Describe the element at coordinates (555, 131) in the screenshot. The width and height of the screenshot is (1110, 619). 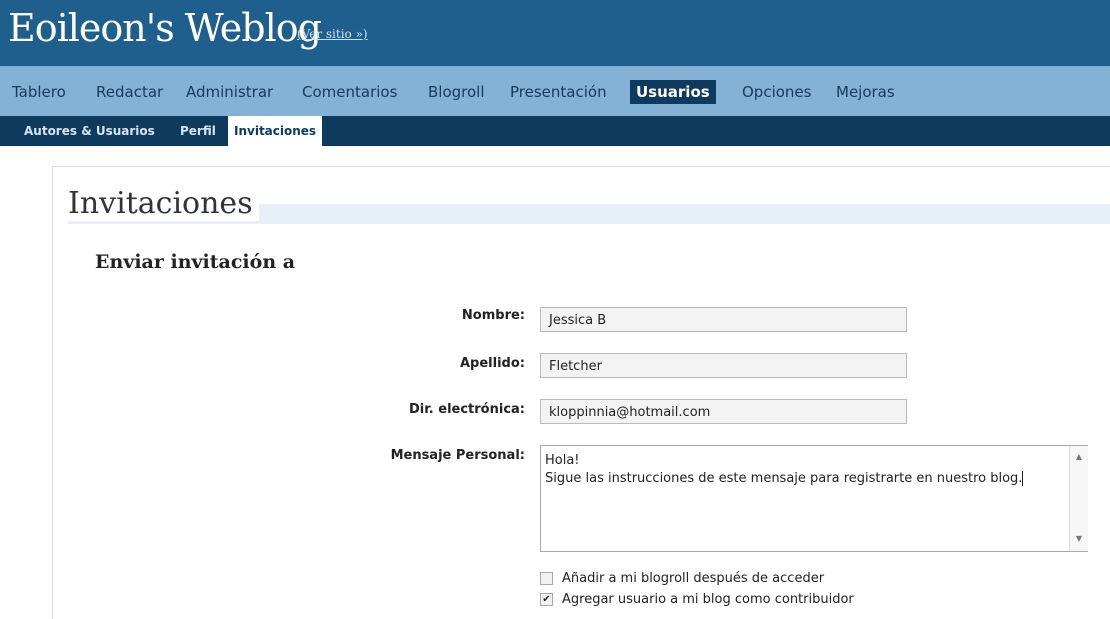
I see `sub-nav` at that location.